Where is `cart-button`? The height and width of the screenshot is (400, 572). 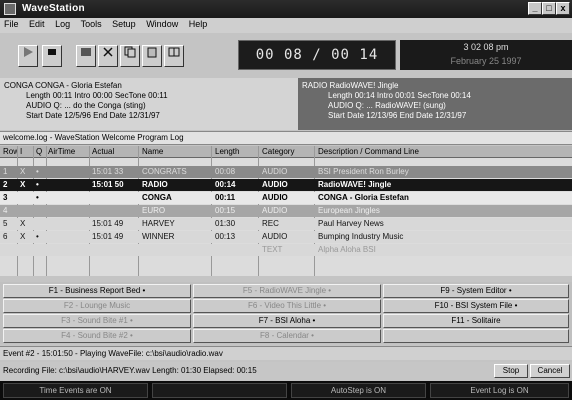
cart-button is located at coordinates (174, 56).